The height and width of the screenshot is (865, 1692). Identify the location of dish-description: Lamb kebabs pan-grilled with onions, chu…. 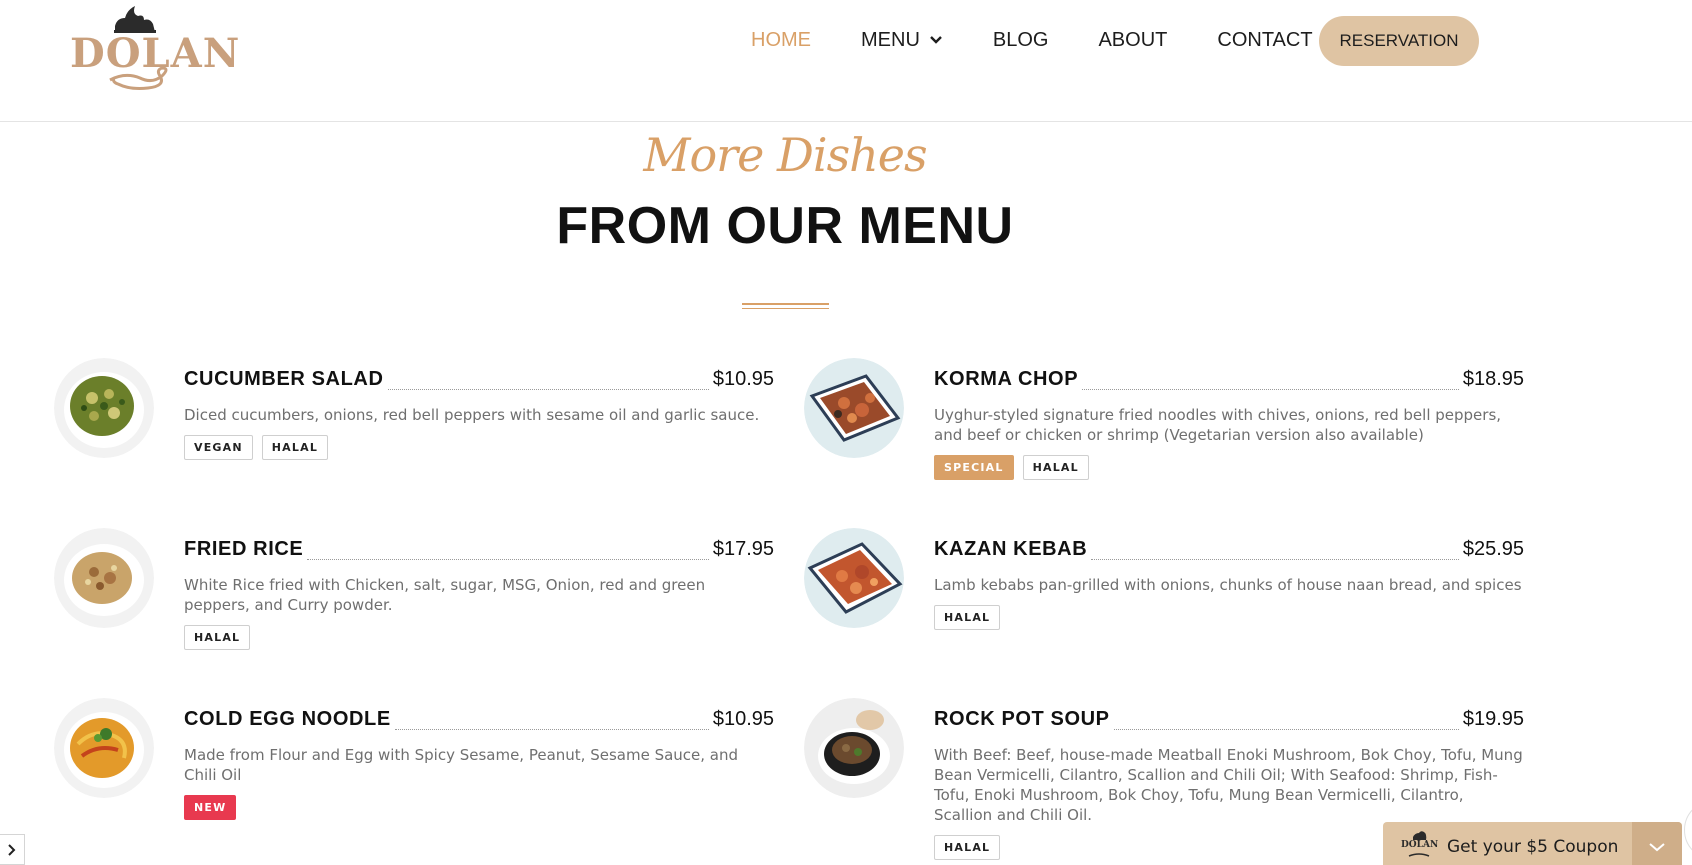
(1228, 585).